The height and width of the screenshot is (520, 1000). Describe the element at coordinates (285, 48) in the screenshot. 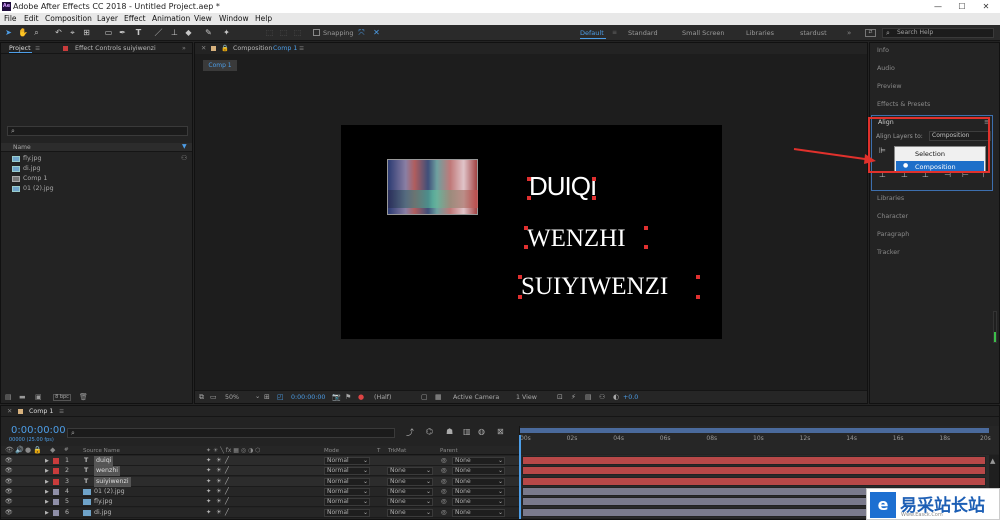

I see `tab-composition-name: Comp 1` at that location.